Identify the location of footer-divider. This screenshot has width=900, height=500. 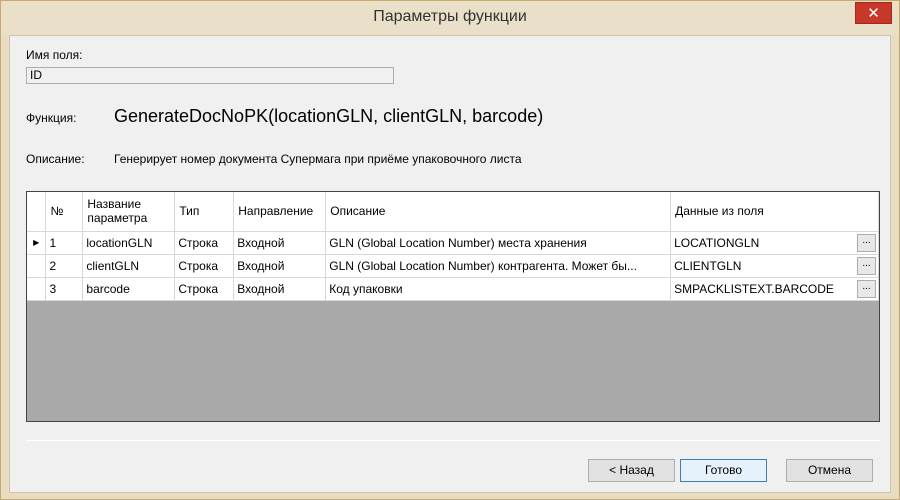
(453, 440).